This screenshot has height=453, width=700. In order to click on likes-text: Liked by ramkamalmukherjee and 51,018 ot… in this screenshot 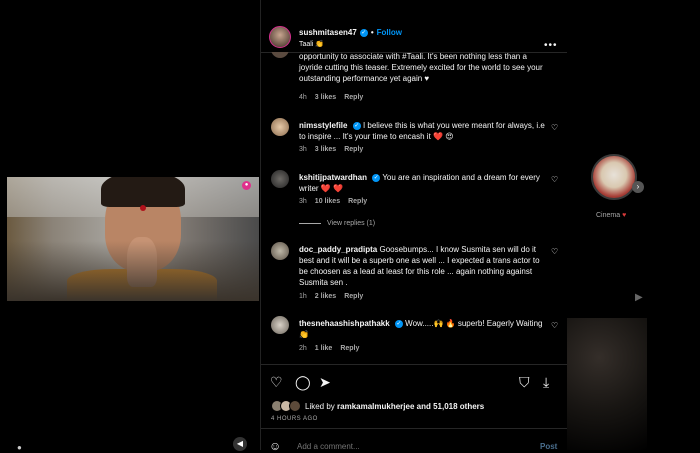, I will do `click(394, 406)`.